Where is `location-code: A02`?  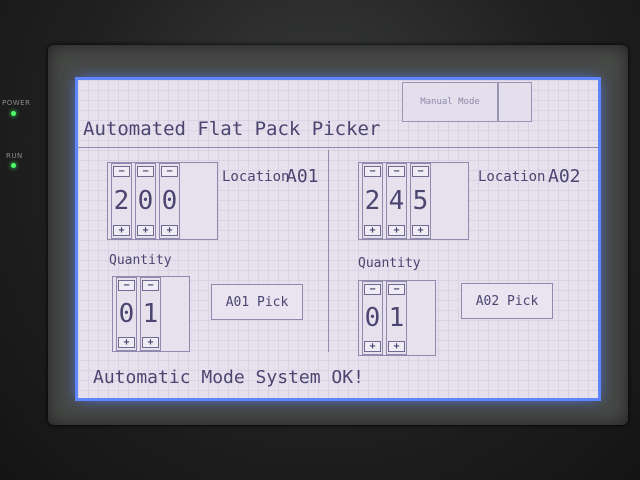 location-code: A02 is located at coordinates (564, 176).